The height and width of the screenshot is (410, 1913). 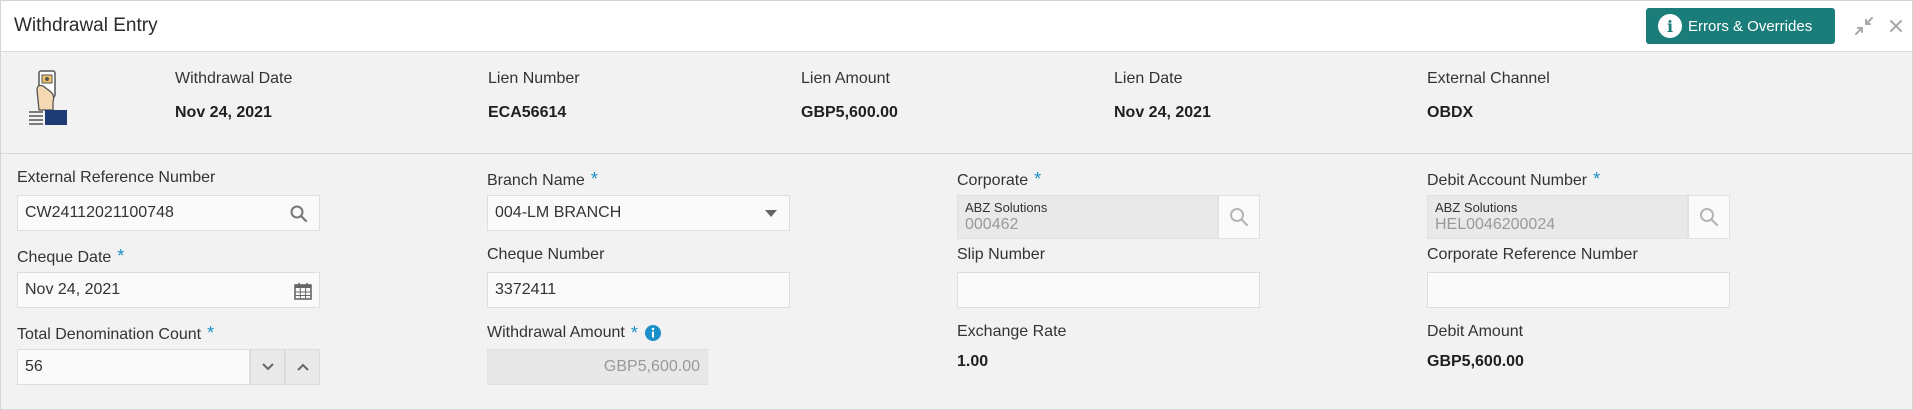 I want to click on summary-value: OBDX, so click(x=1450, y=112).